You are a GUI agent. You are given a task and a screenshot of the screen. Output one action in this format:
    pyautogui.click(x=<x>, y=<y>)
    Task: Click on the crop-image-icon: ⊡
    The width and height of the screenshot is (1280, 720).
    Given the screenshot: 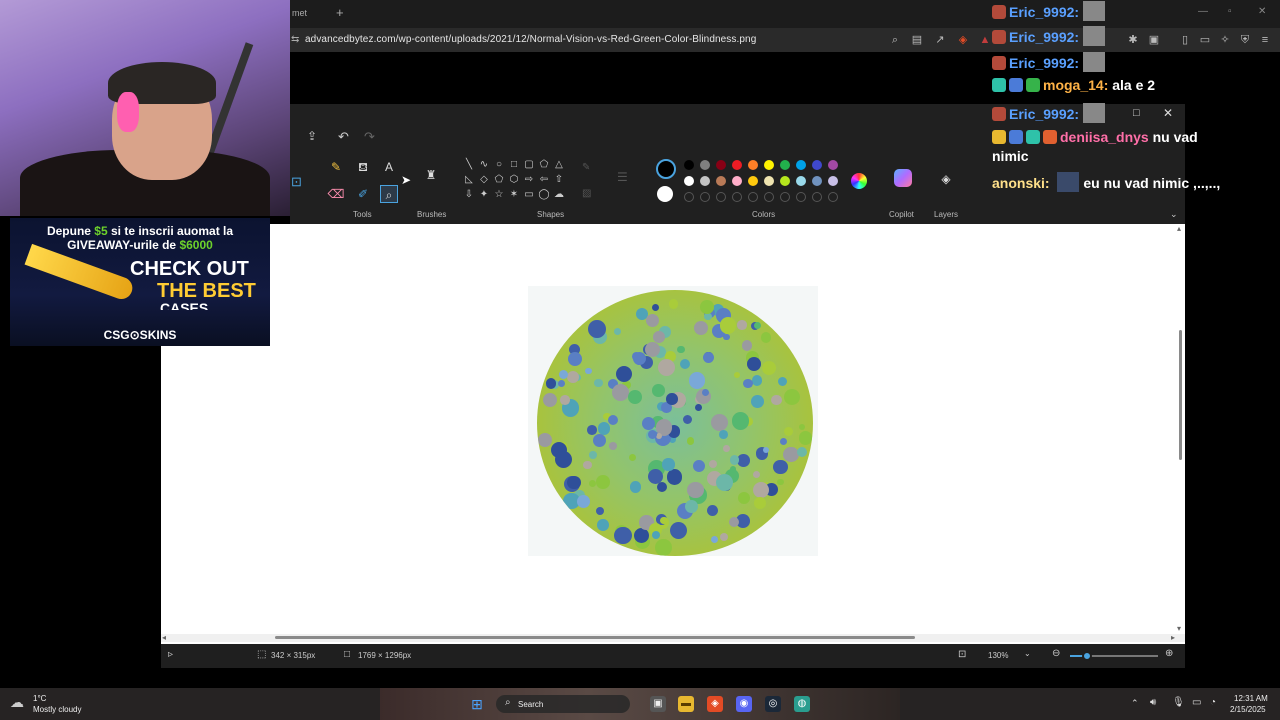 What is the action you would take?
    pyautogui.click(x=296, y=182)
    